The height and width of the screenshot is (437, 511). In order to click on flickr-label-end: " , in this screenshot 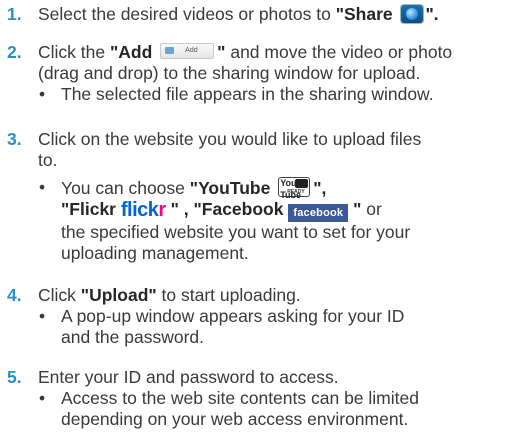, I will do `click(182, 209)`.